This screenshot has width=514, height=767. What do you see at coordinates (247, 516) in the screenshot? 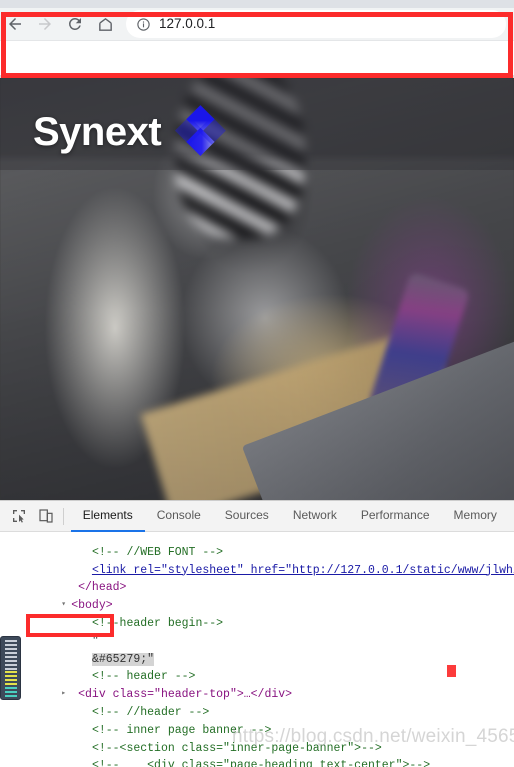
I see `tab-sources: Sources` at bounding box center [247, 516].